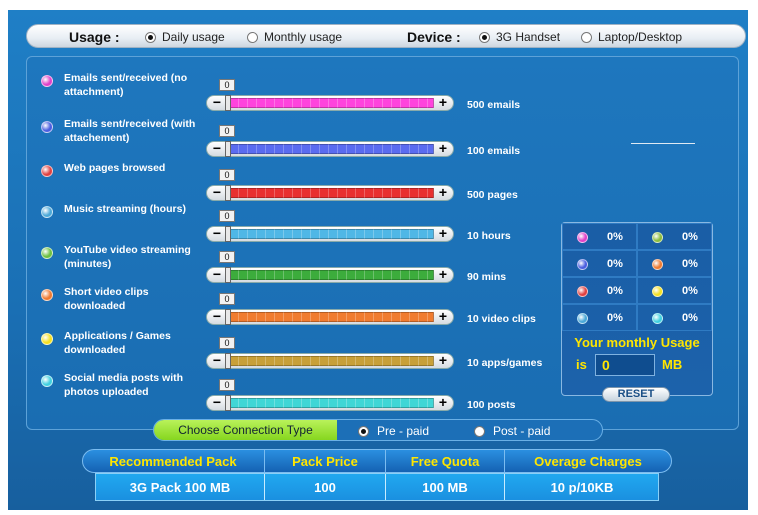 Image resolution: width=758 pixels, height=515 pixels. I want to click on handset-option: 3G Handset, so click(519, 37).